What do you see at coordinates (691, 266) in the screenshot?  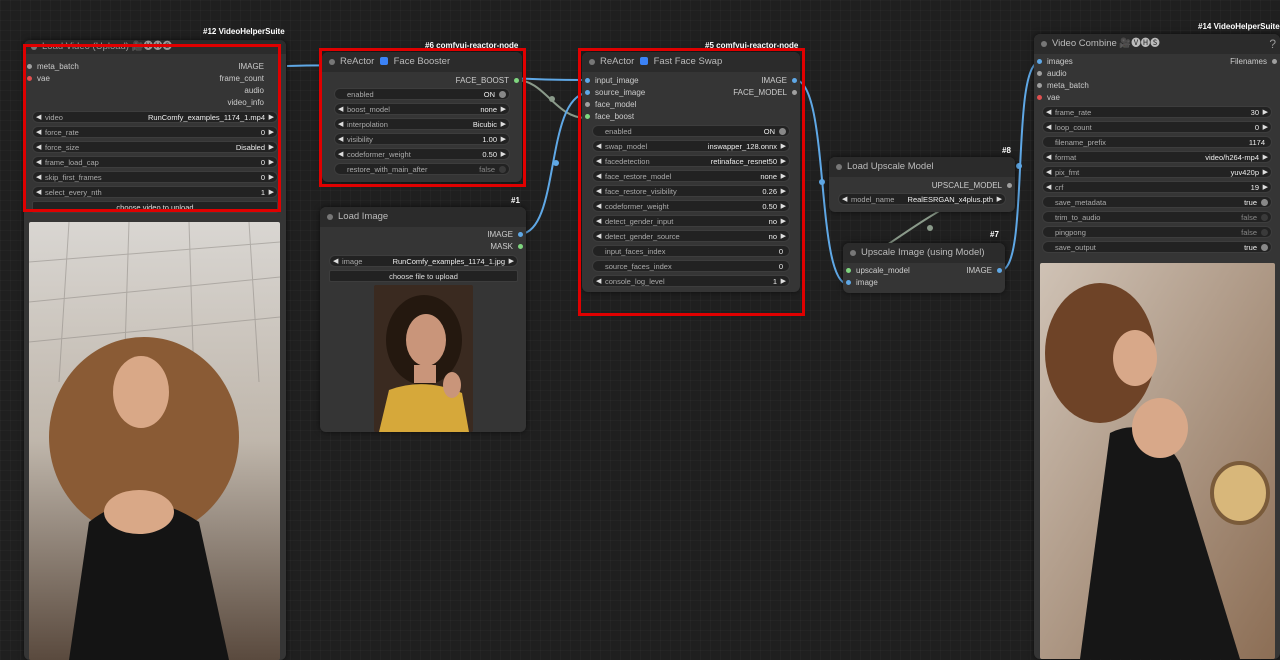 I see `widget-source-faces-index: source_faces_index 0` at bounding box center [691, 266].